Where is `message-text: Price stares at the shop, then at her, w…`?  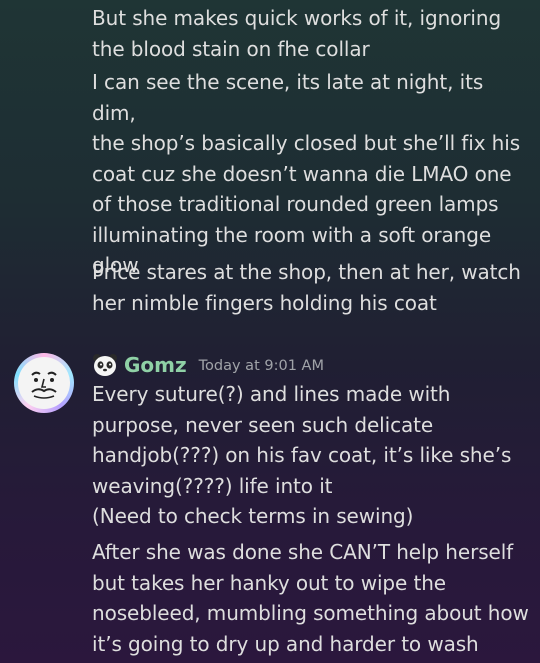 message-text: Price stares at the shop, then at her, w… is located at coordinates (306, 287).